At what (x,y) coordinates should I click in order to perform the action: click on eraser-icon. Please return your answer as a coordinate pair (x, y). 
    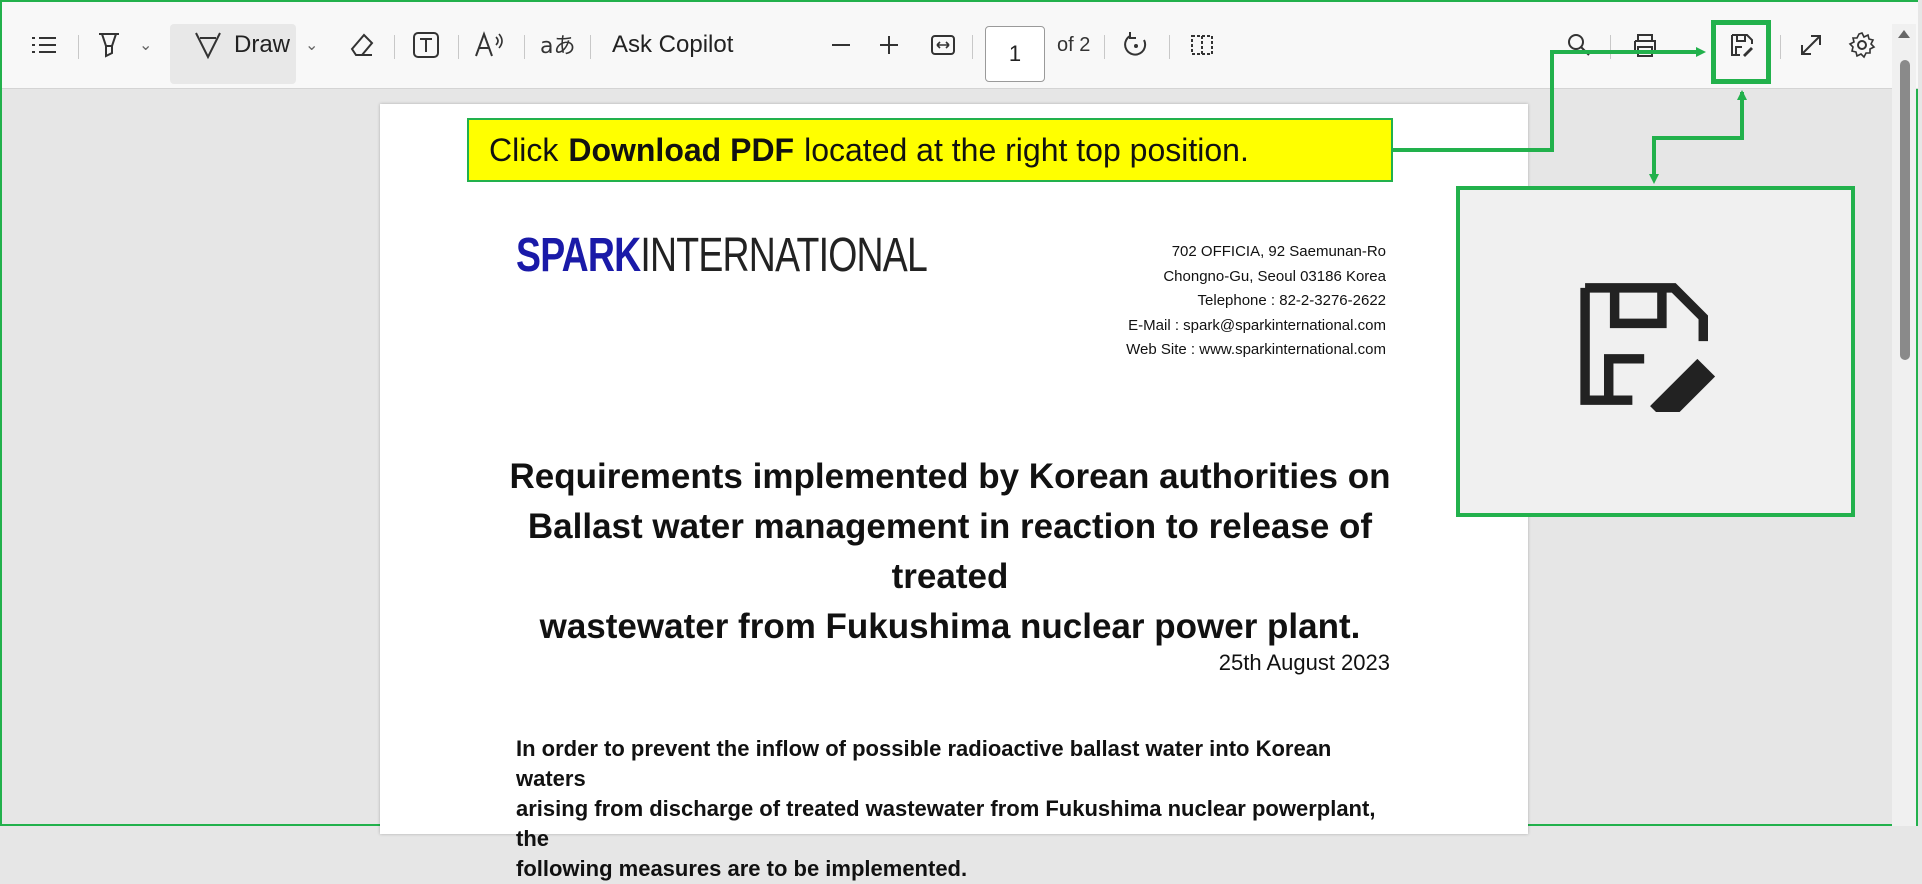
    Looking at the image, I should click on (362, 45).